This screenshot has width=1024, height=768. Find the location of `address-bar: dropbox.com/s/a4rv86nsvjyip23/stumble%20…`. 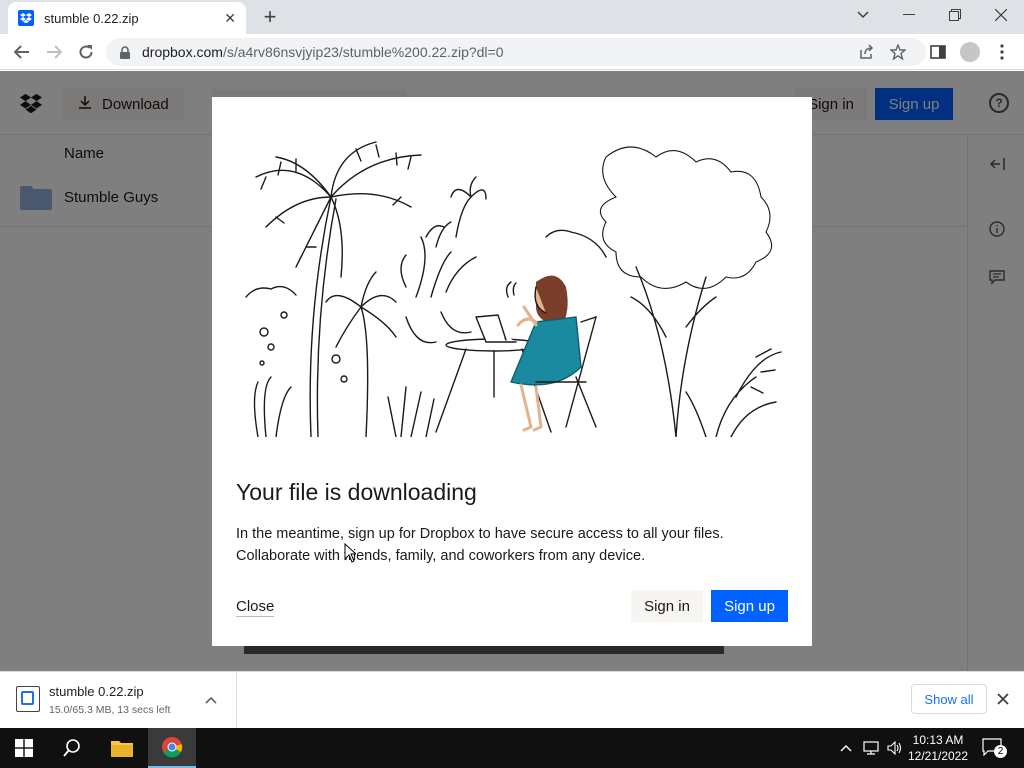

address-bar: dropbox.com/s/a4rv86nsvjyip23/stumble%20… is located at coordinates (516, 52).